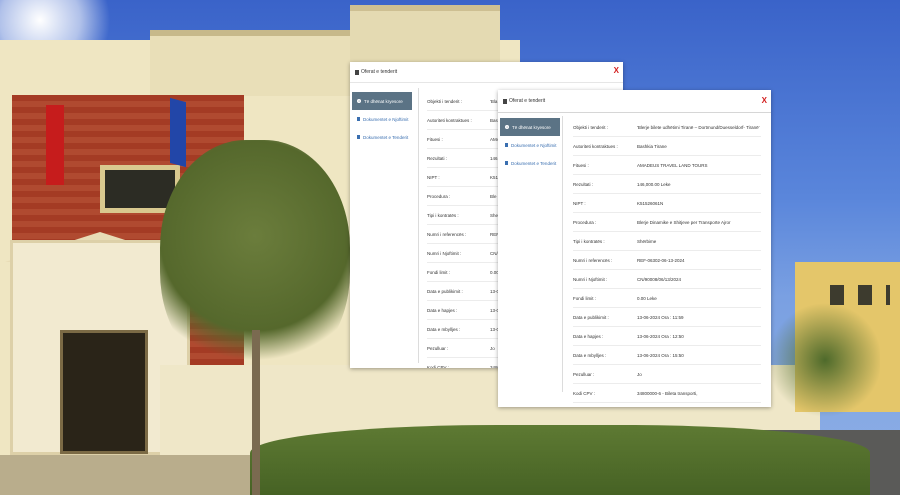 The width and height of the screenshot is (900, 495). Describe the element at coordinates (667, 298) in the screenshot. I see `detail-row: Fondi limit : 0.00 Leke` at that location.